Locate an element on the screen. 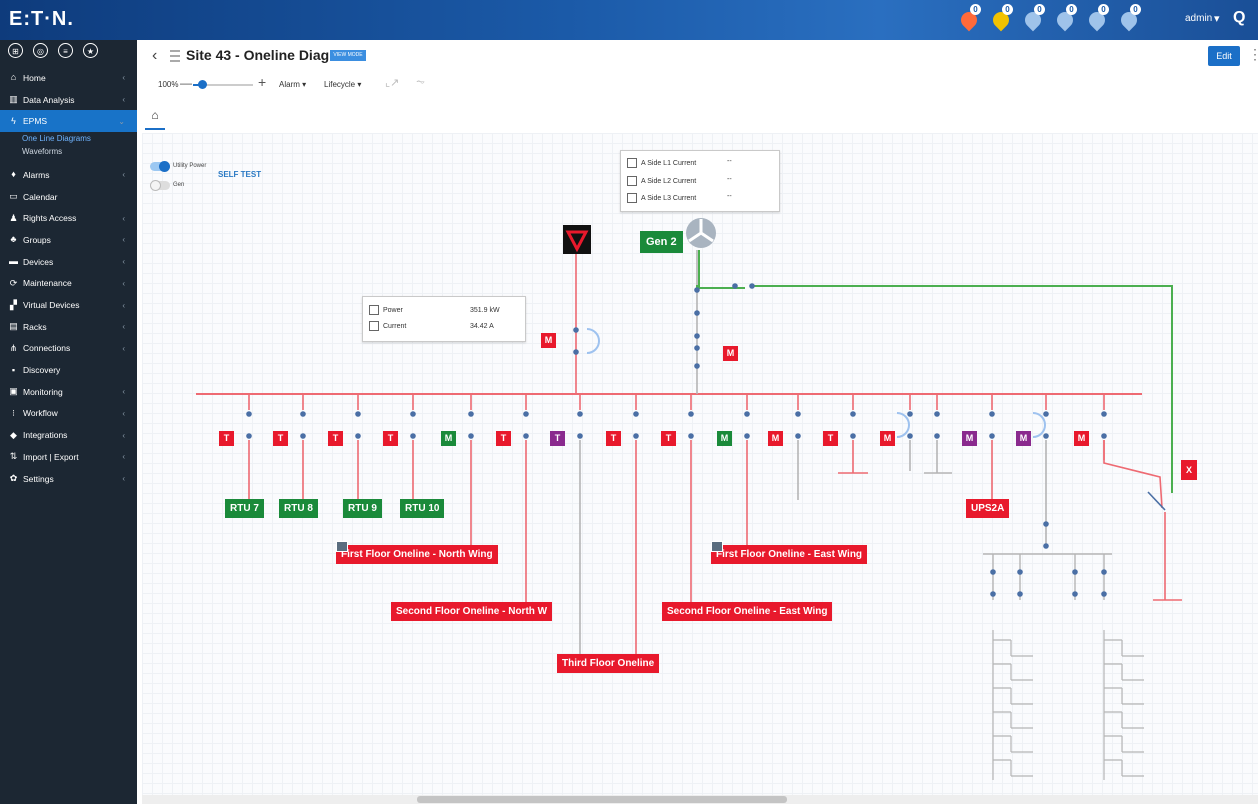 This screenshot has height=804, width=1258. floor-third: Third Floor Oneline is located at coordinates (608, 663).